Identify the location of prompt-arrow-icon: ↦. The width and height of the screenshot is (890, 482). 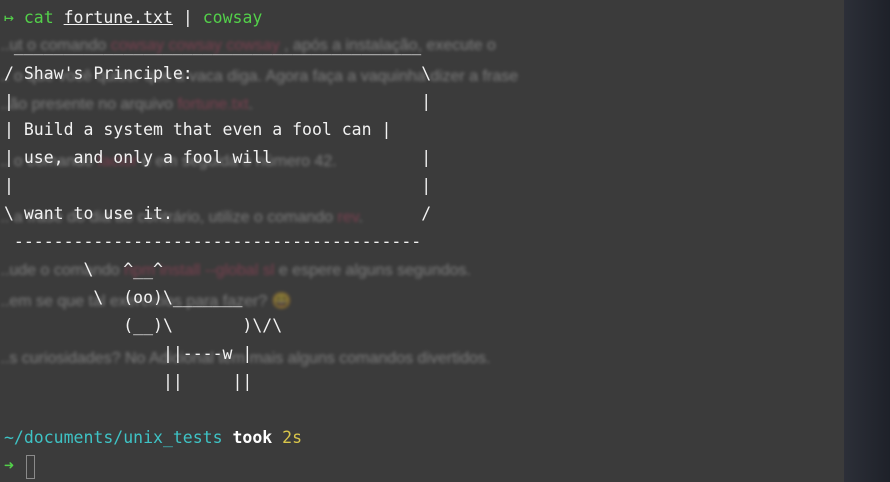
(9, 17).